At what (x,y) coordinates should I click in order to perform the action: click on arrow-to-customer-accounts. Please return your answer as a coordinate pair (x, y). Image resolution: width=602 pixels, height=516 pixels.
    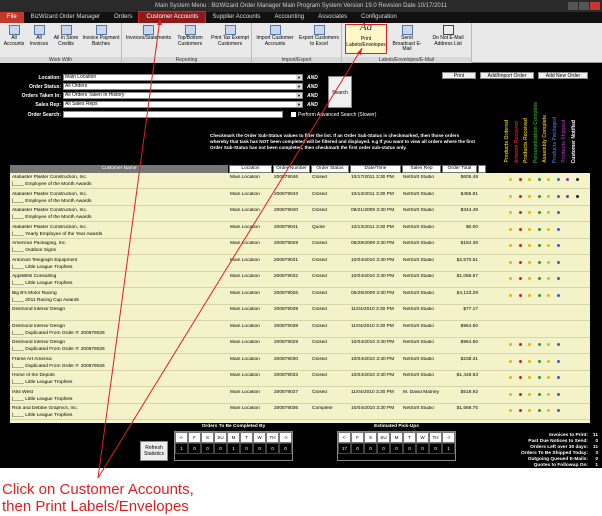
    Looking at the image, I should click on (129, 248).